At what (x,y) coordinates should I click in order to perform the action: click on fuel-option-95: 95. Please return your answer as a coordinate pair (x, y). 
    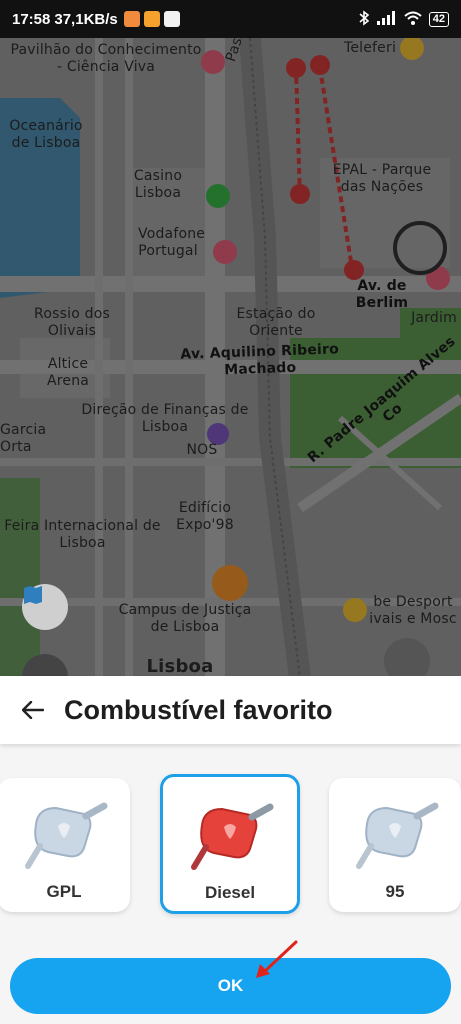
    Looking at the image, I should click on (395, 845).